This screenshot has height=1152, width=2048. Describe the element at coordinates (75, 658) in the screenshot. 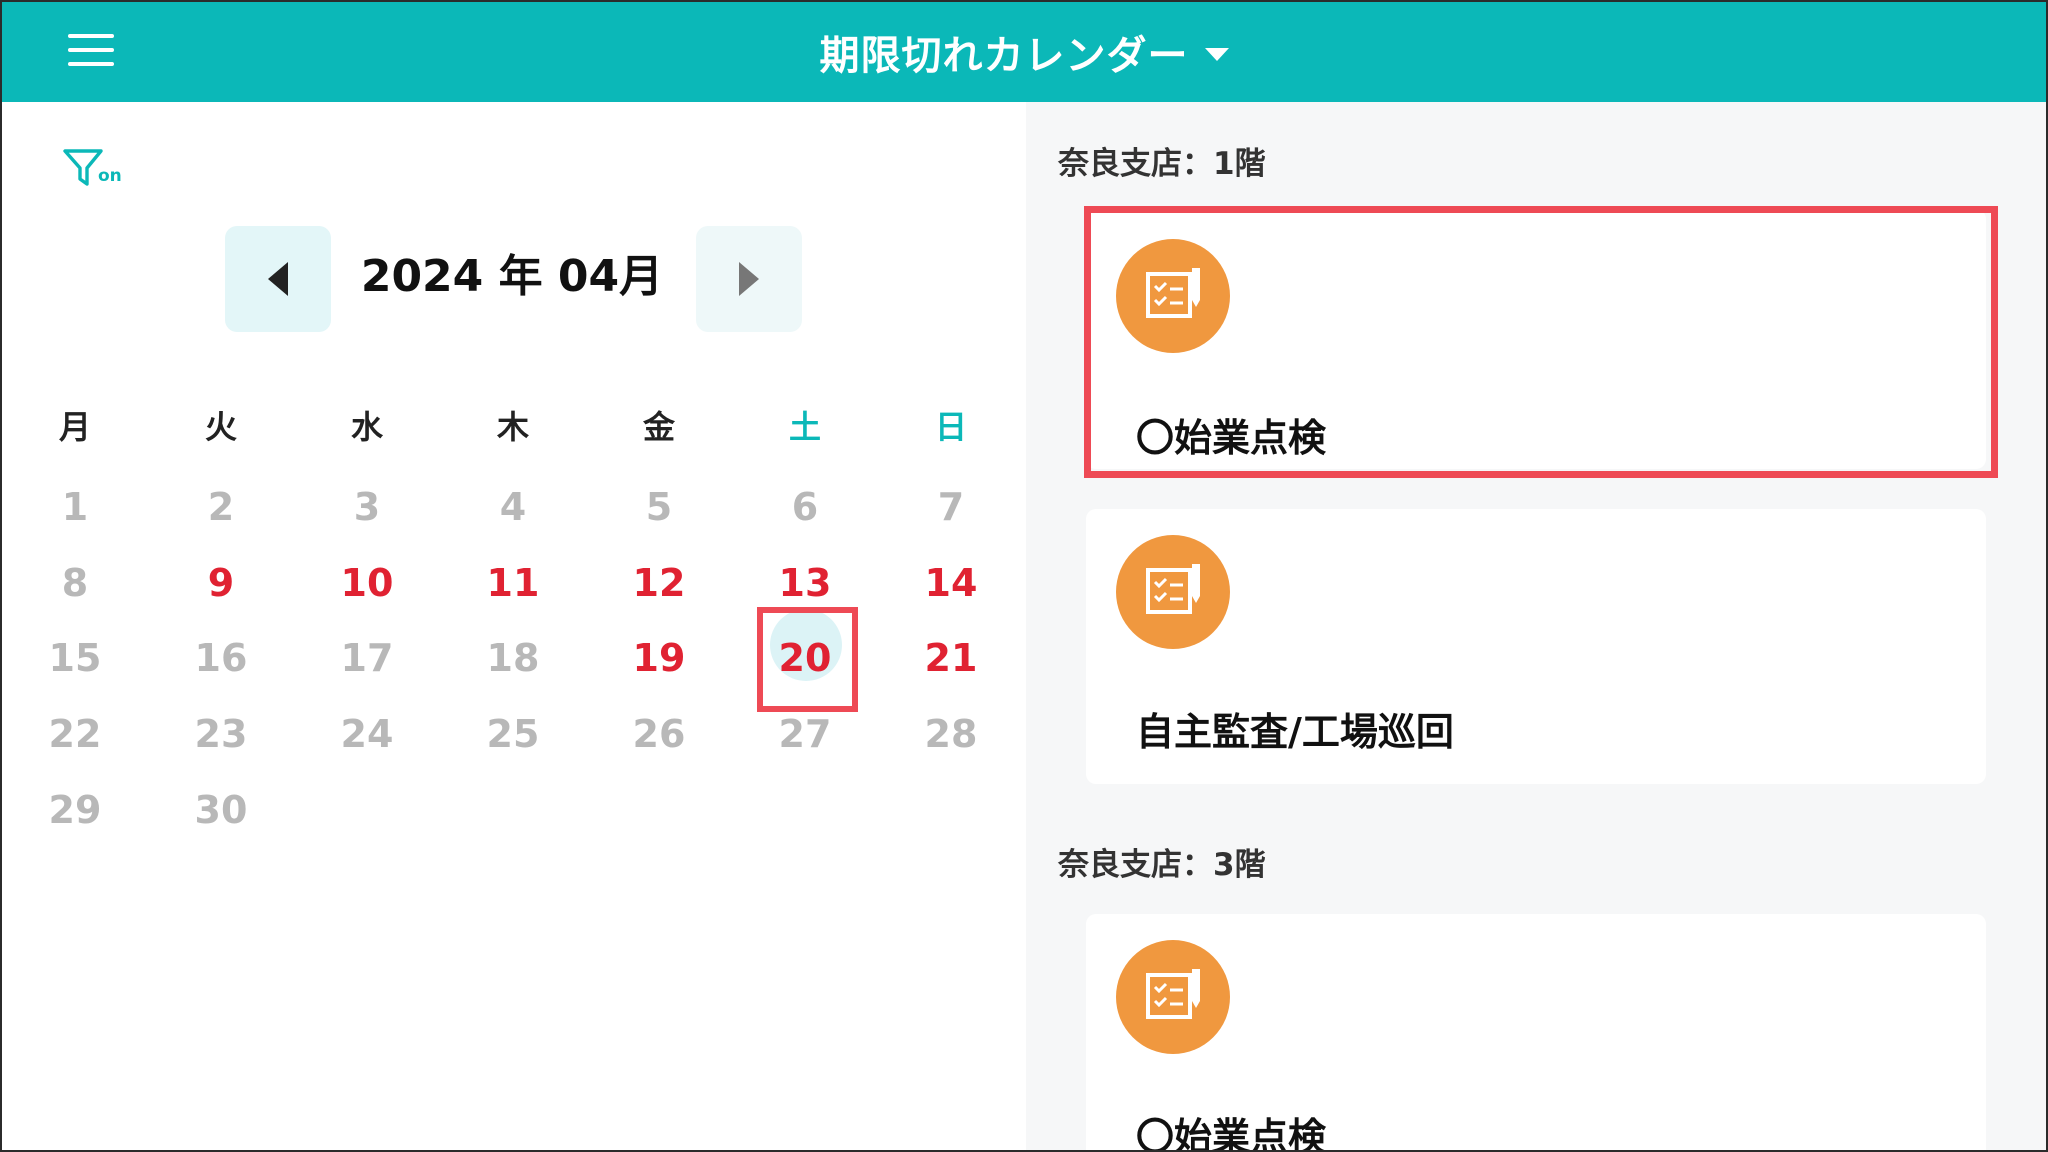

I see `calendar-day: 15` at that location.